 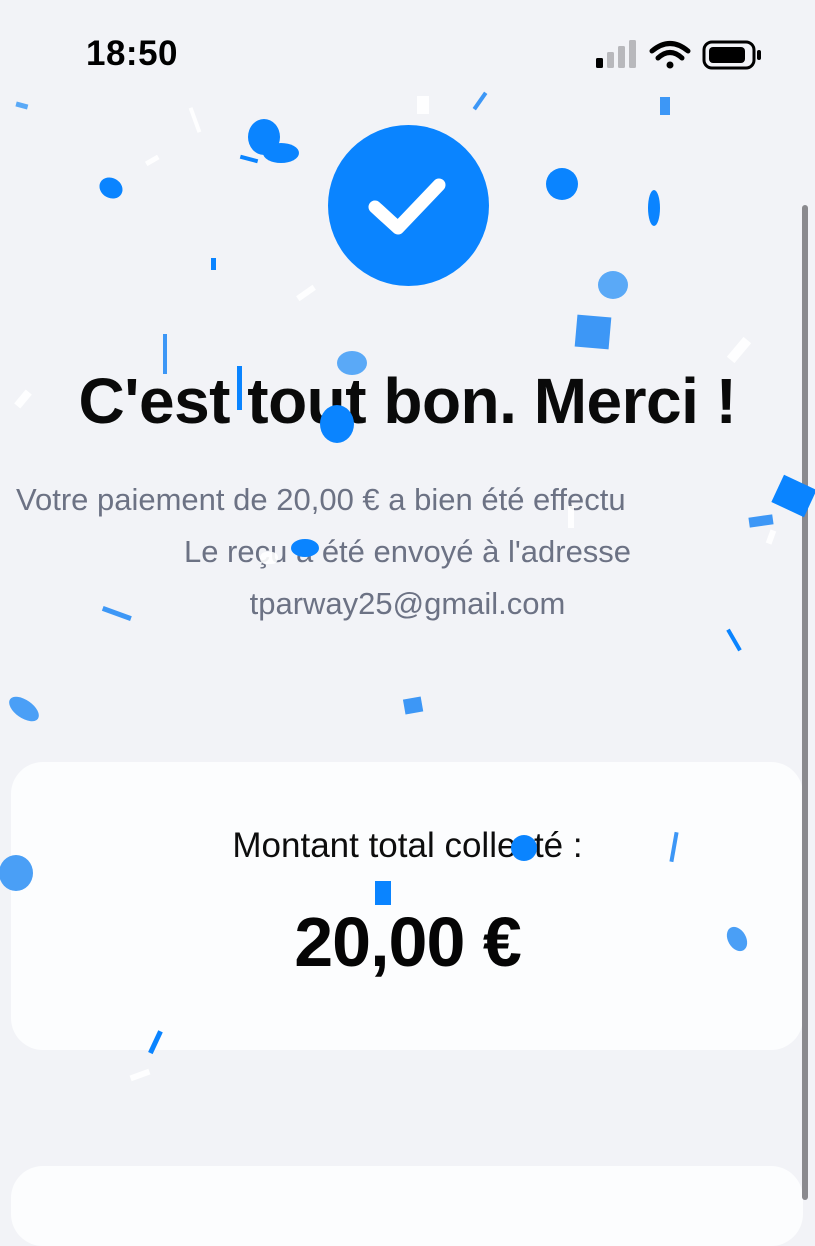 I want to click on receipt-email: tparway25@gmail.com, so click(x=407, y=603).